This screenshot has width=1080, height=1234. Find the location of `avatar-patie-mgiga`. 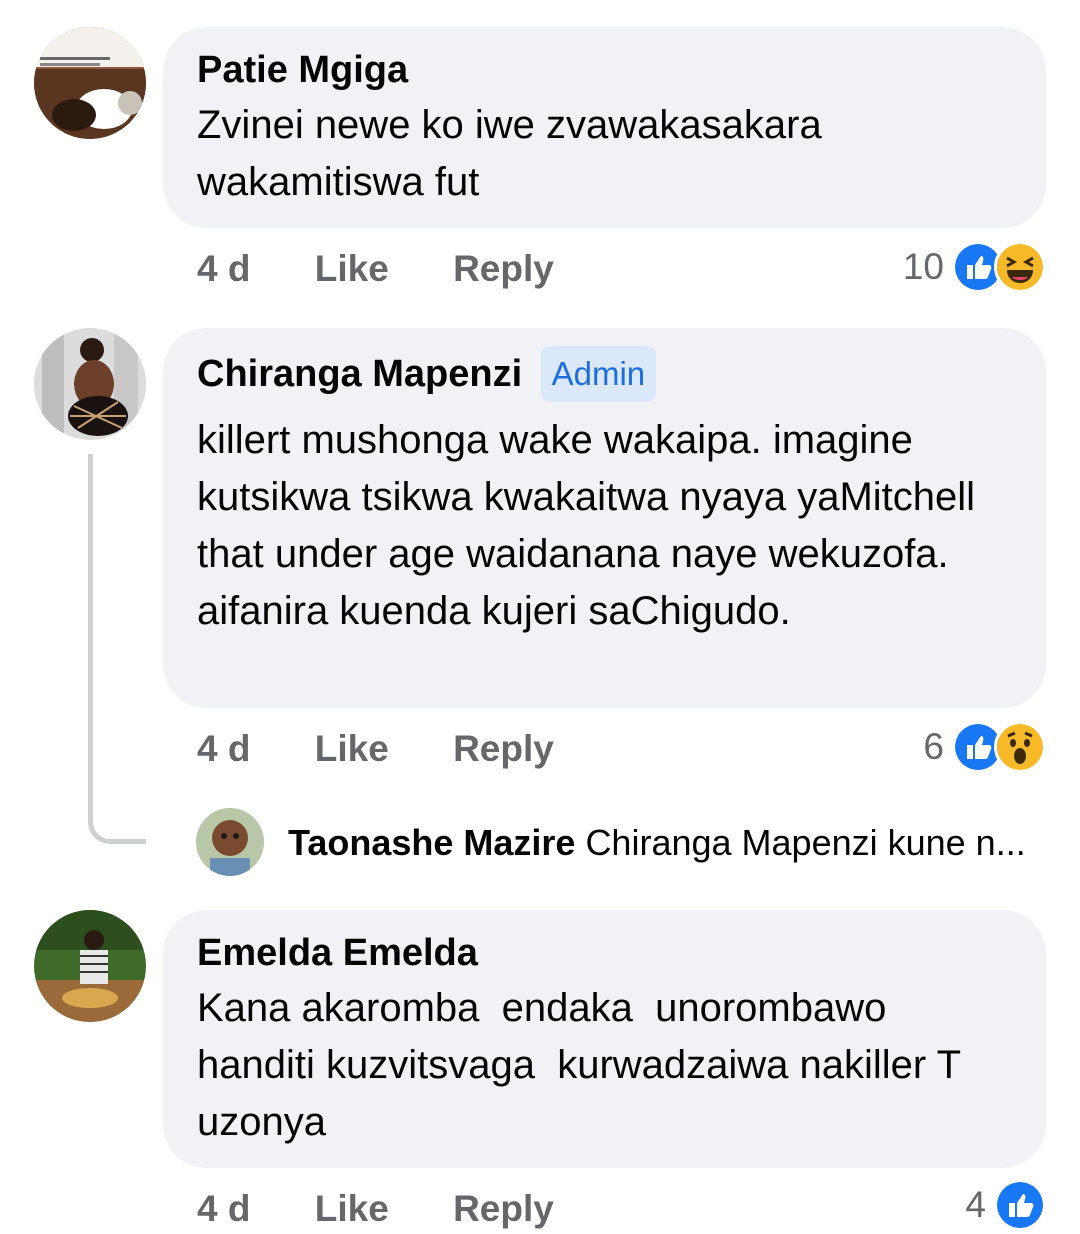

avatar-patie-mgiga is located at coordinates (90, 83).